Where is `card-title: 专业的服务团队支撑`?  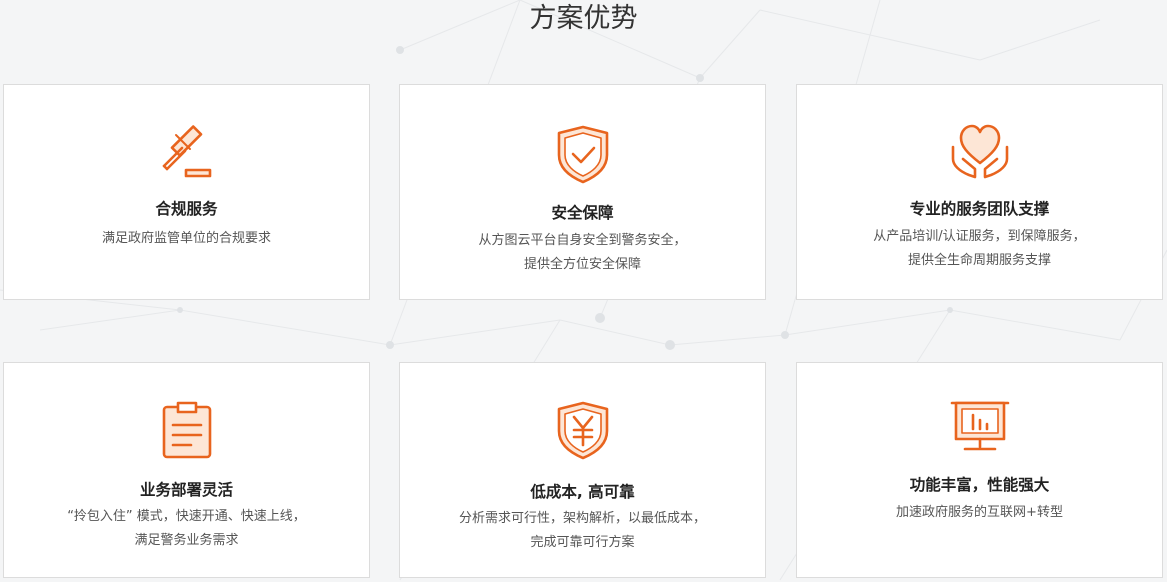 card-title: 专业的服务团队支撑 is located at coordinates (979, 209).